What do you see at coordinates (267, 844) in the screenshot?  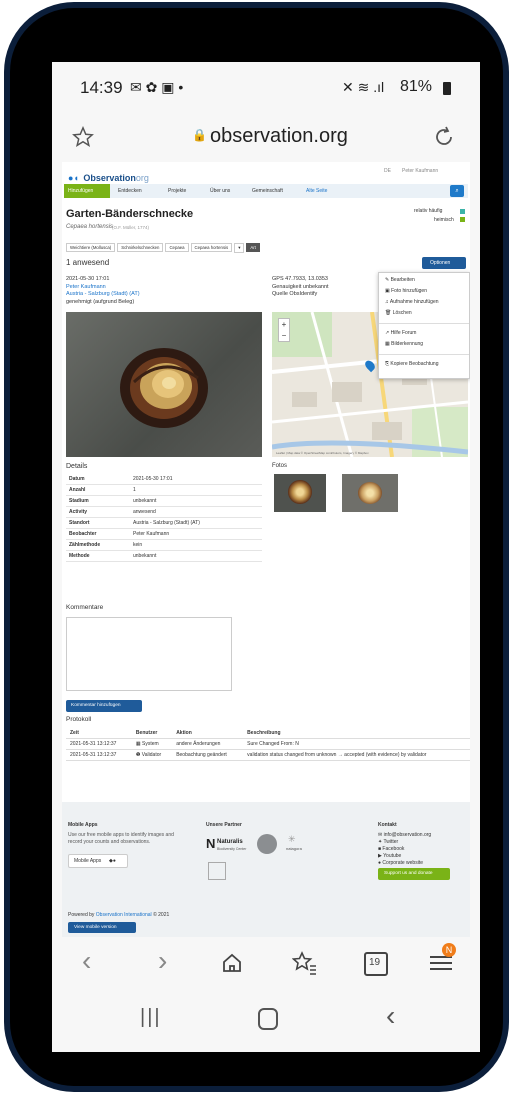 I see `partner-globe-logo` at bounding box center [267, 844].